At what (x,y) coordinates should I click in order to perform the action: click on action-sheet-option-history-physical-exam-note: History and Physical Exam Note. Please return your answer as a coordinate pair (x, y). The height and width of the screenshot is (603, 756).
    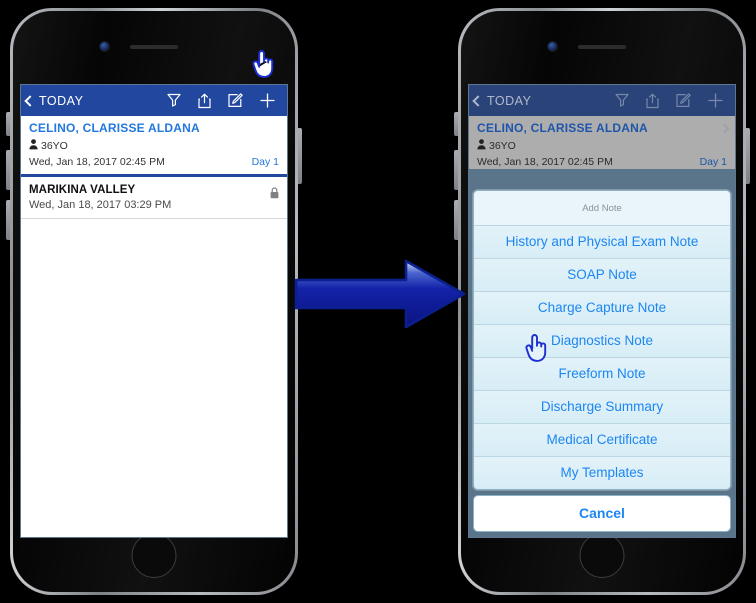
    Looking at the image, I should click on (602, 242).